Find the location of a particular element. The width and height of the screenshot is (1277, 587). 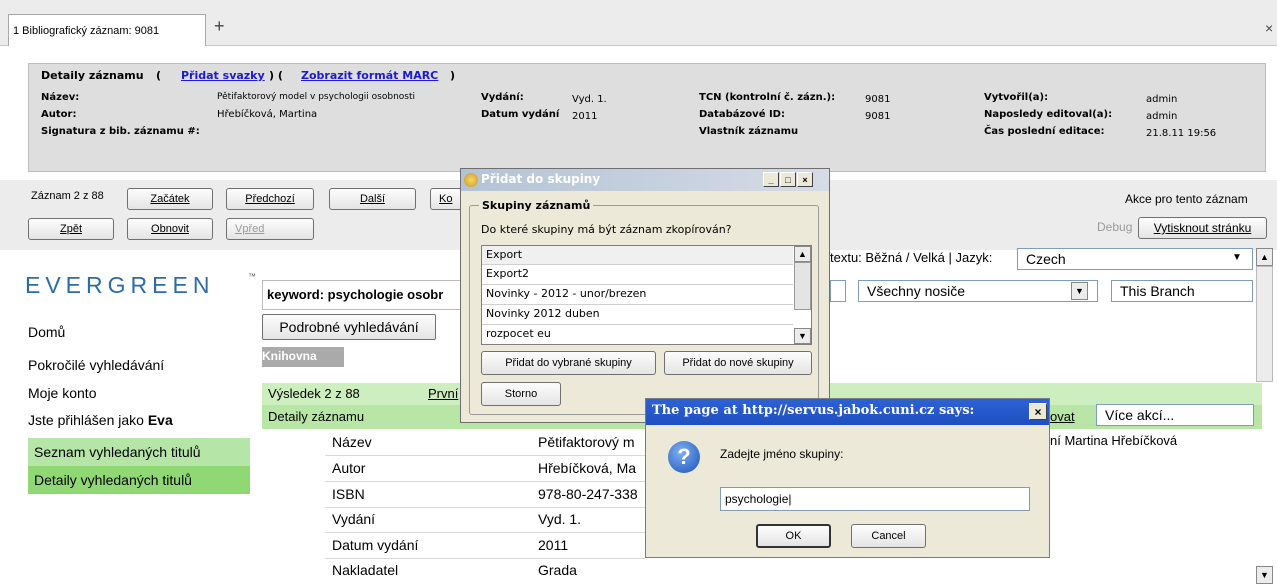

refresh-label: Obnovit is located at coordinates (170, 229).